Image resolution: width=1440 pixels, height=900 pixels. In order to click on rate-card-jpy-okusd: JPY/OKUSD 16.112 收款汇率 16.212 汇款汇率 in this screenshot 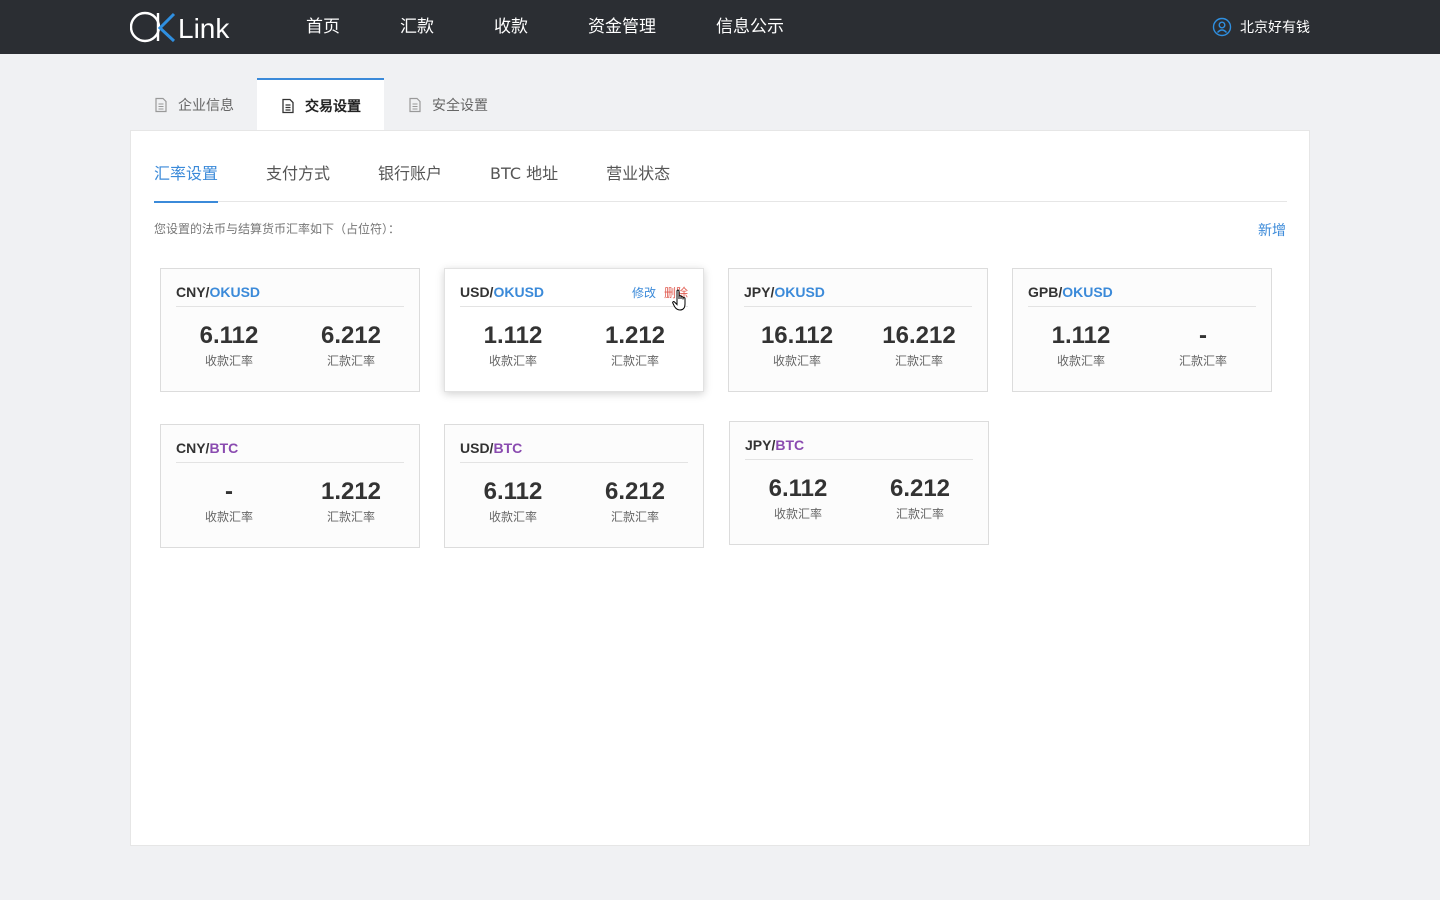, I will do `click(858, 330)`.